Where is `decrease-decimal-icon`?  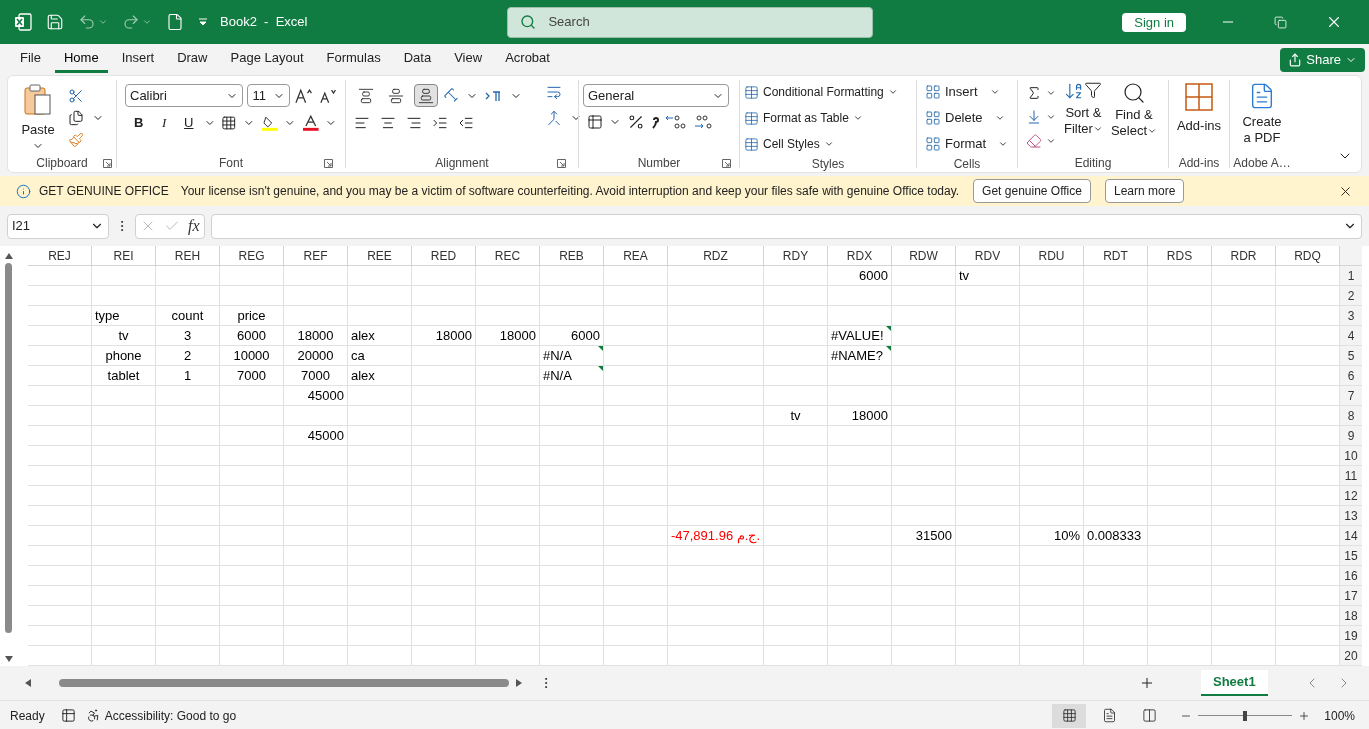 decrease-decimal-icon is located at coordinates (704, 122).